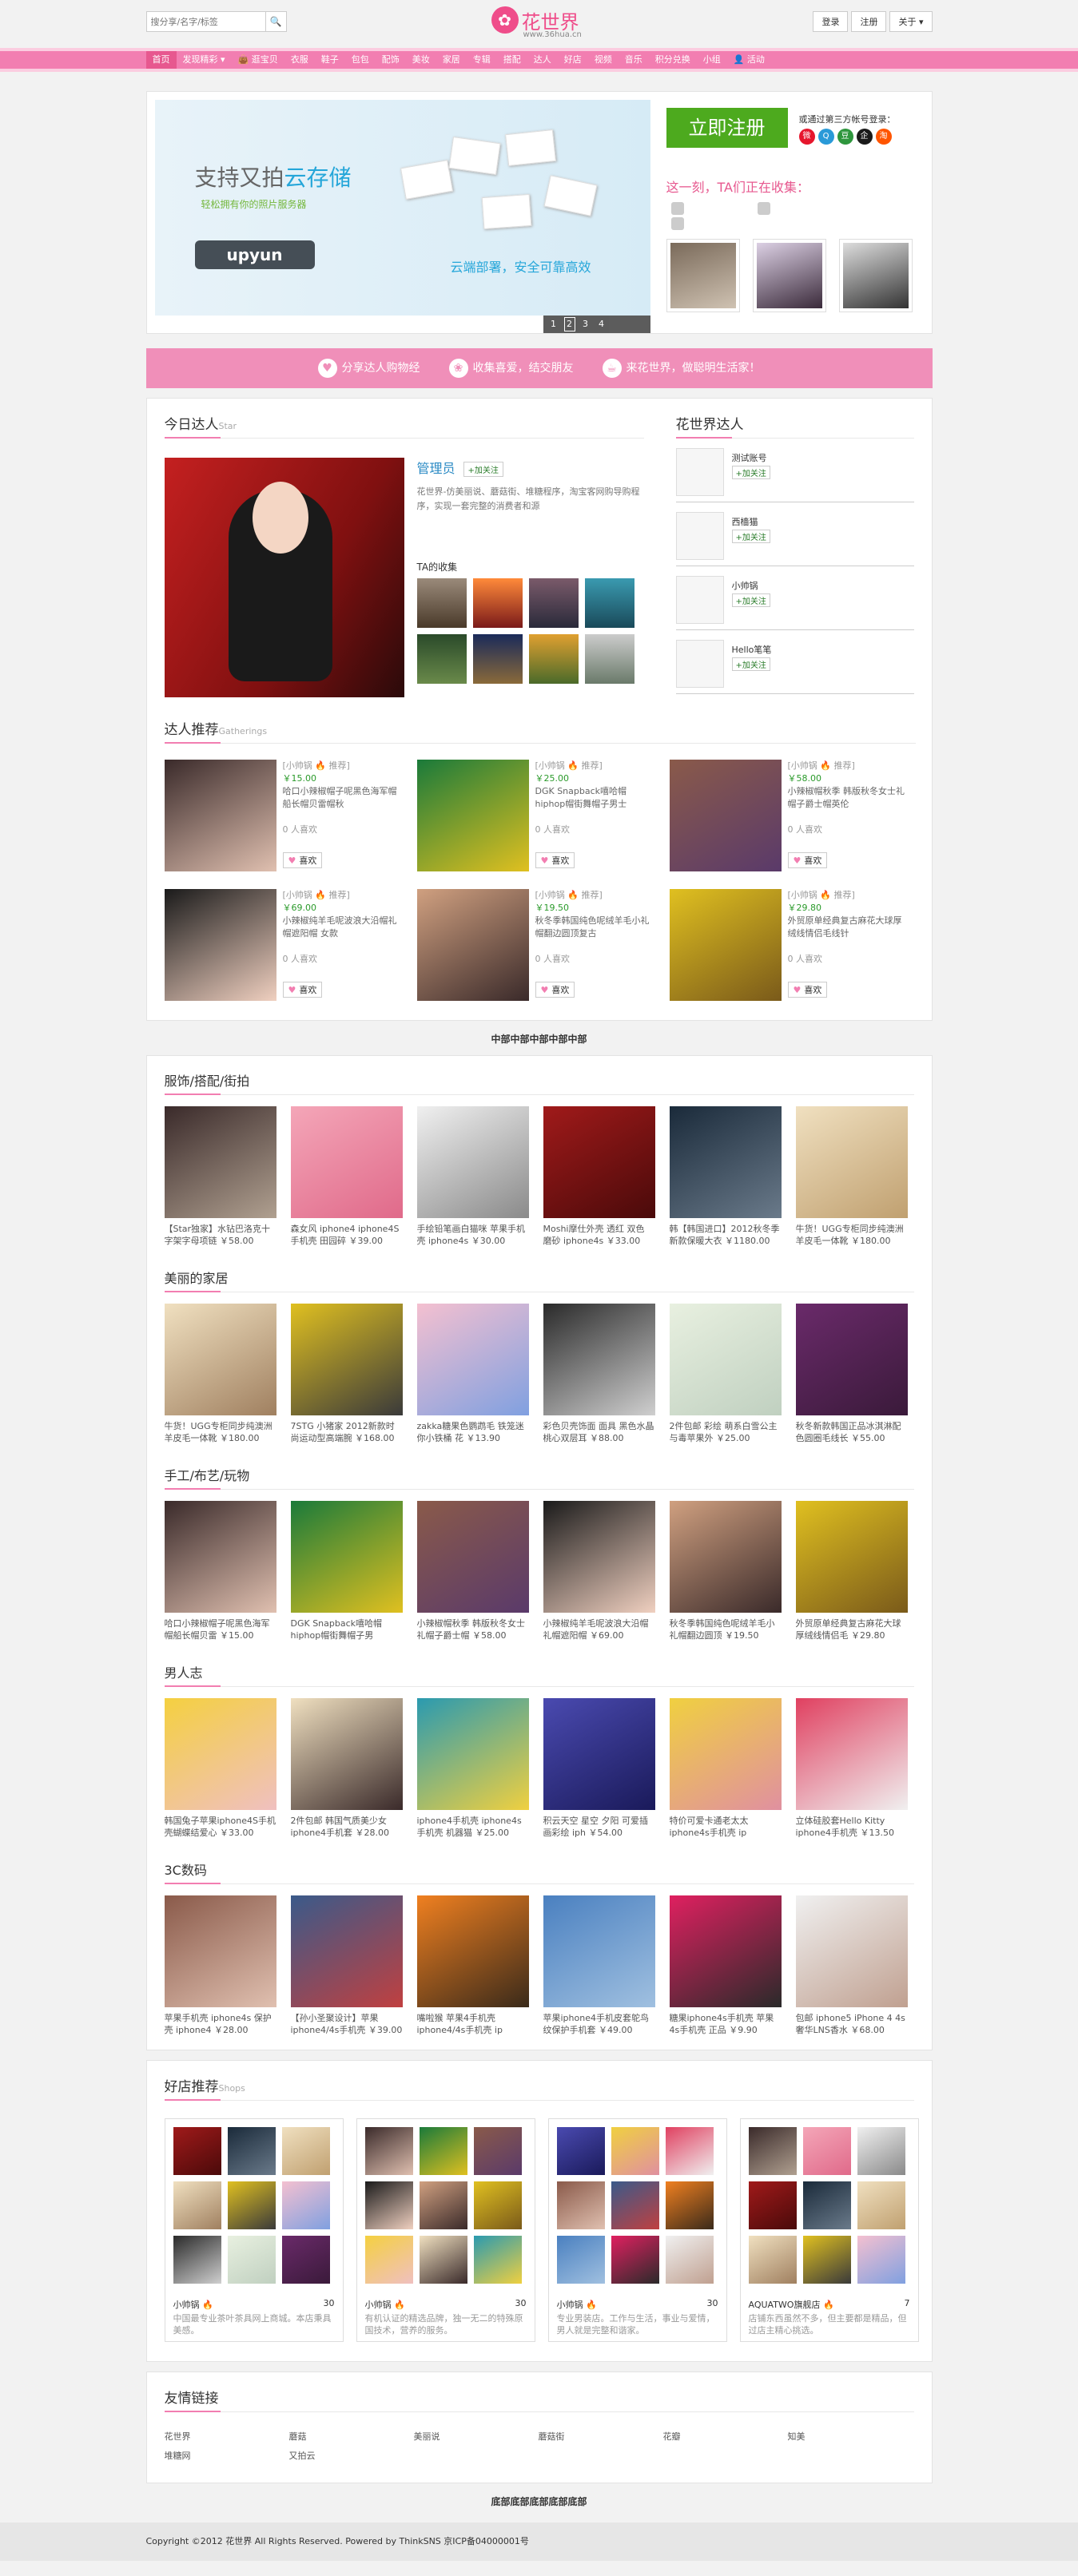  Describe the element at coordinates (220, 1374) in the screenshot. I see `product-card: 牛货！UGG专柜同步纯澳洲羊皮毛一体靴 ￥180.00` at that location.